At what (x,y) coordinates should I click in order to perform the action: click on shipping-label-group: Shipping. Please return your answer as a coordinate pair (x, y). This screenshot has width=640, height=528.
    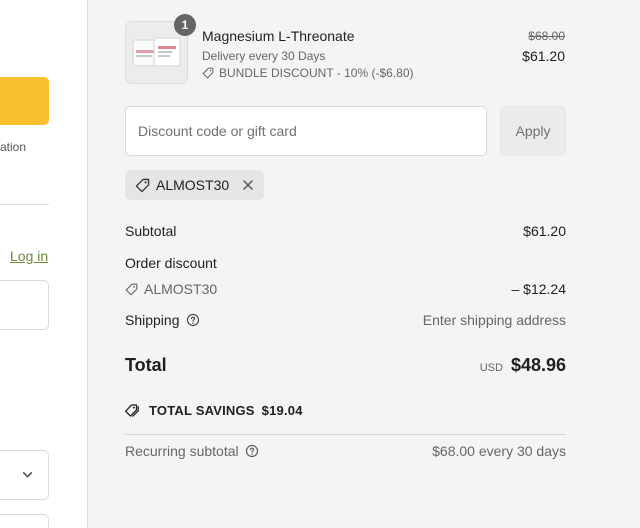
    Looking at the image, I should click on (162, 320).